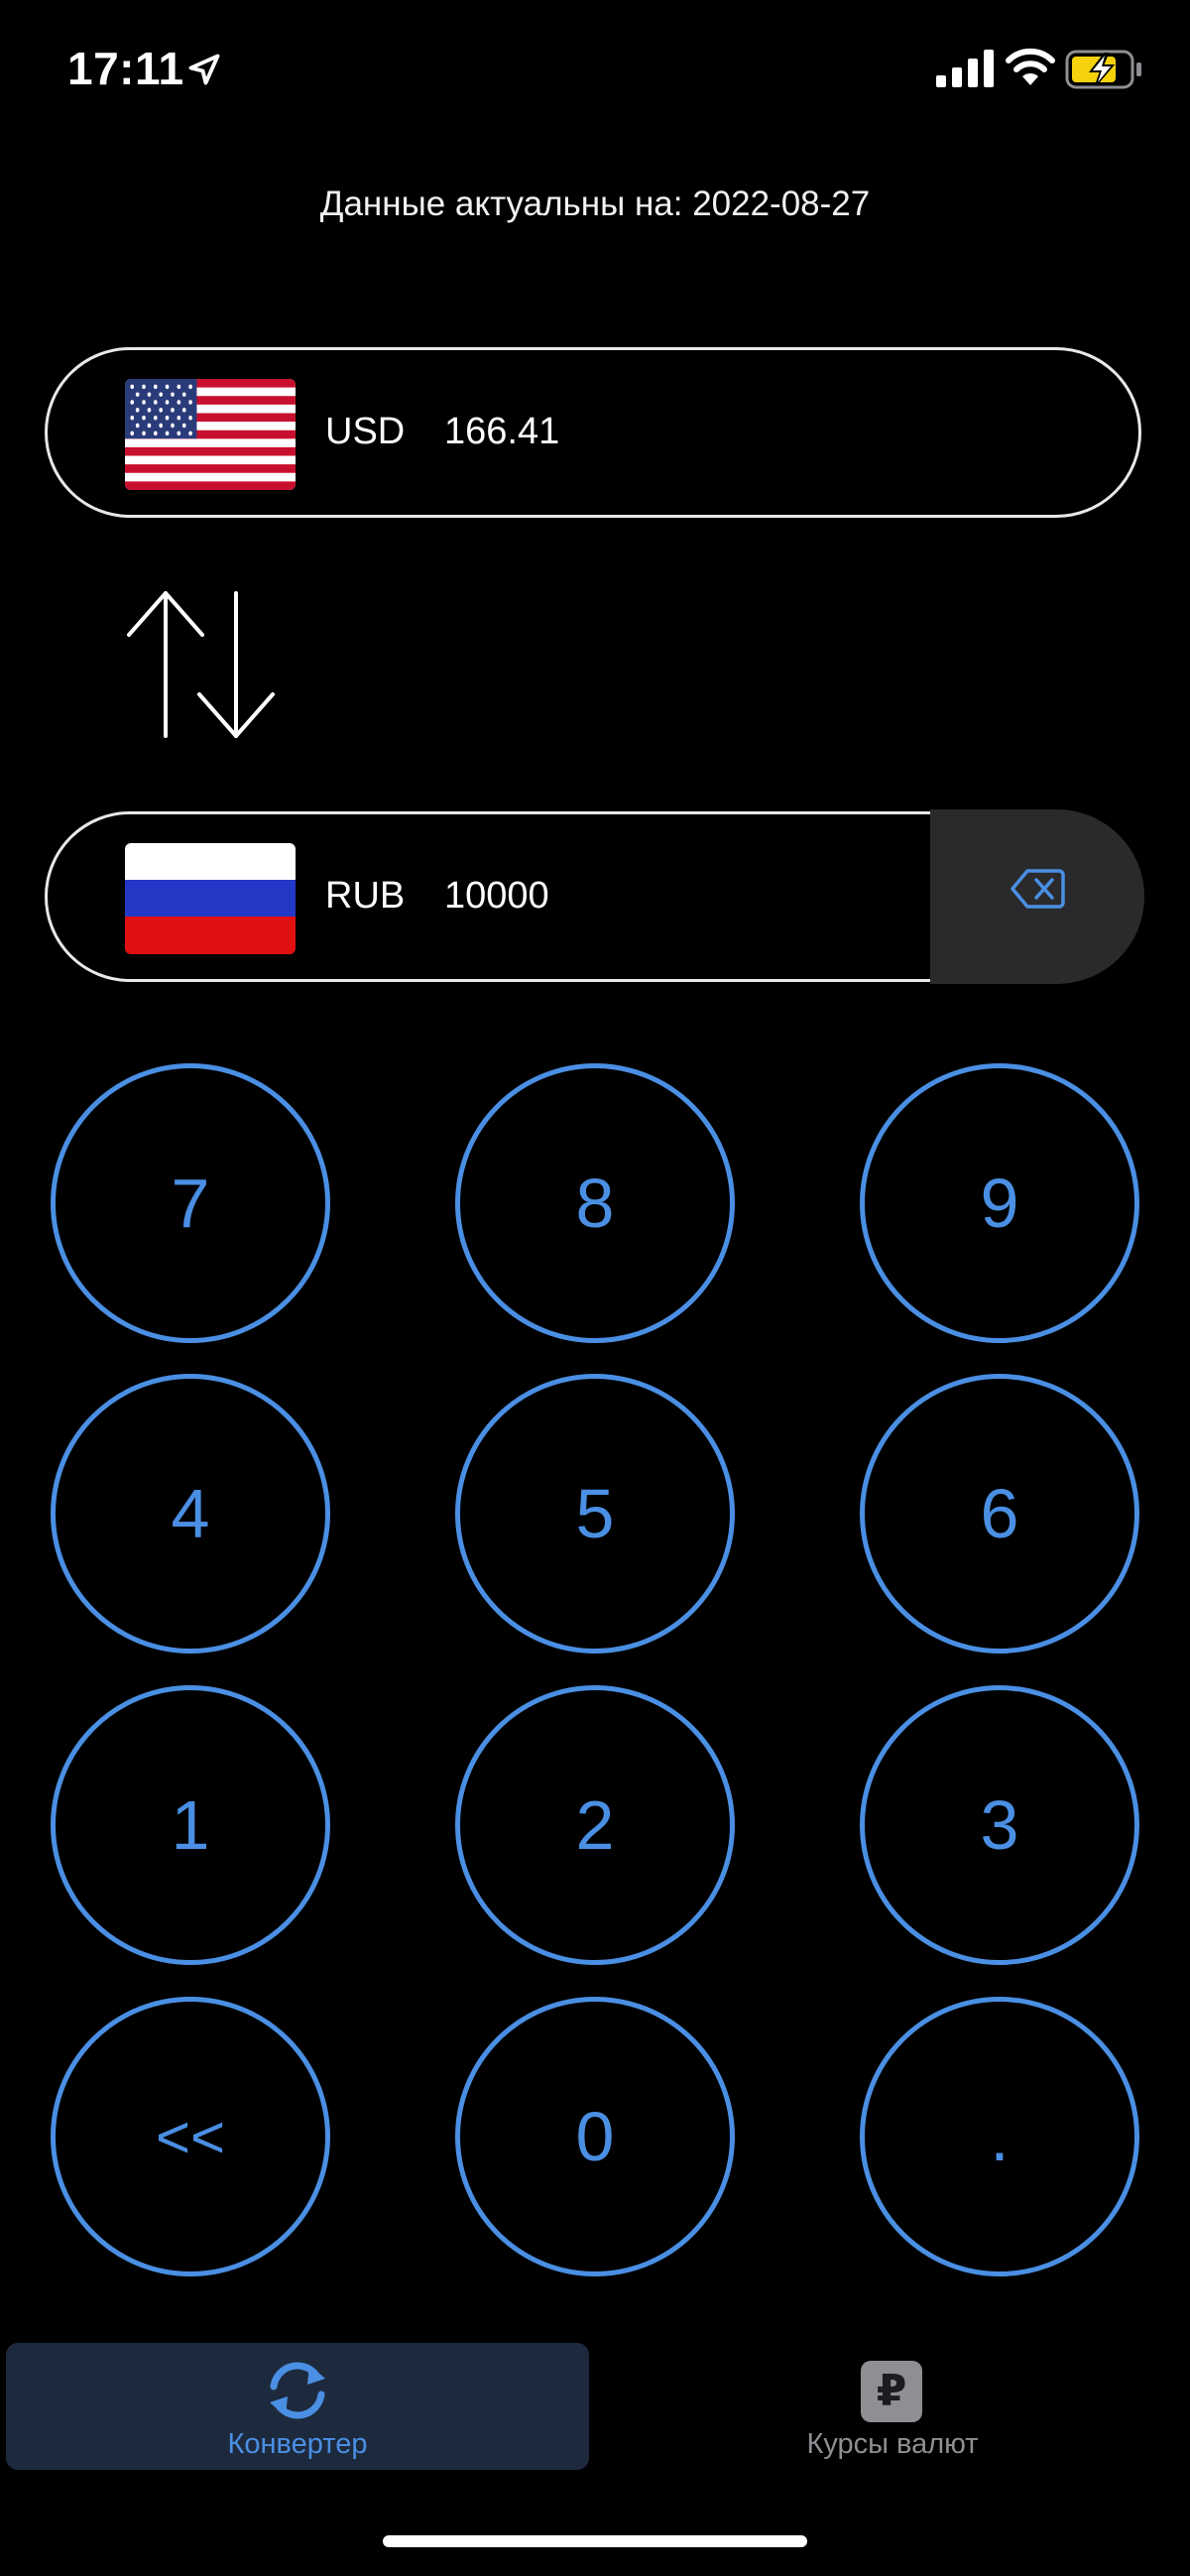 This screenshot has width=1190, height=2576. What do you see at coordinates (365, 431) in the screenshot?
I see `from-currency-code: USD` at bounding box center [365, 431].